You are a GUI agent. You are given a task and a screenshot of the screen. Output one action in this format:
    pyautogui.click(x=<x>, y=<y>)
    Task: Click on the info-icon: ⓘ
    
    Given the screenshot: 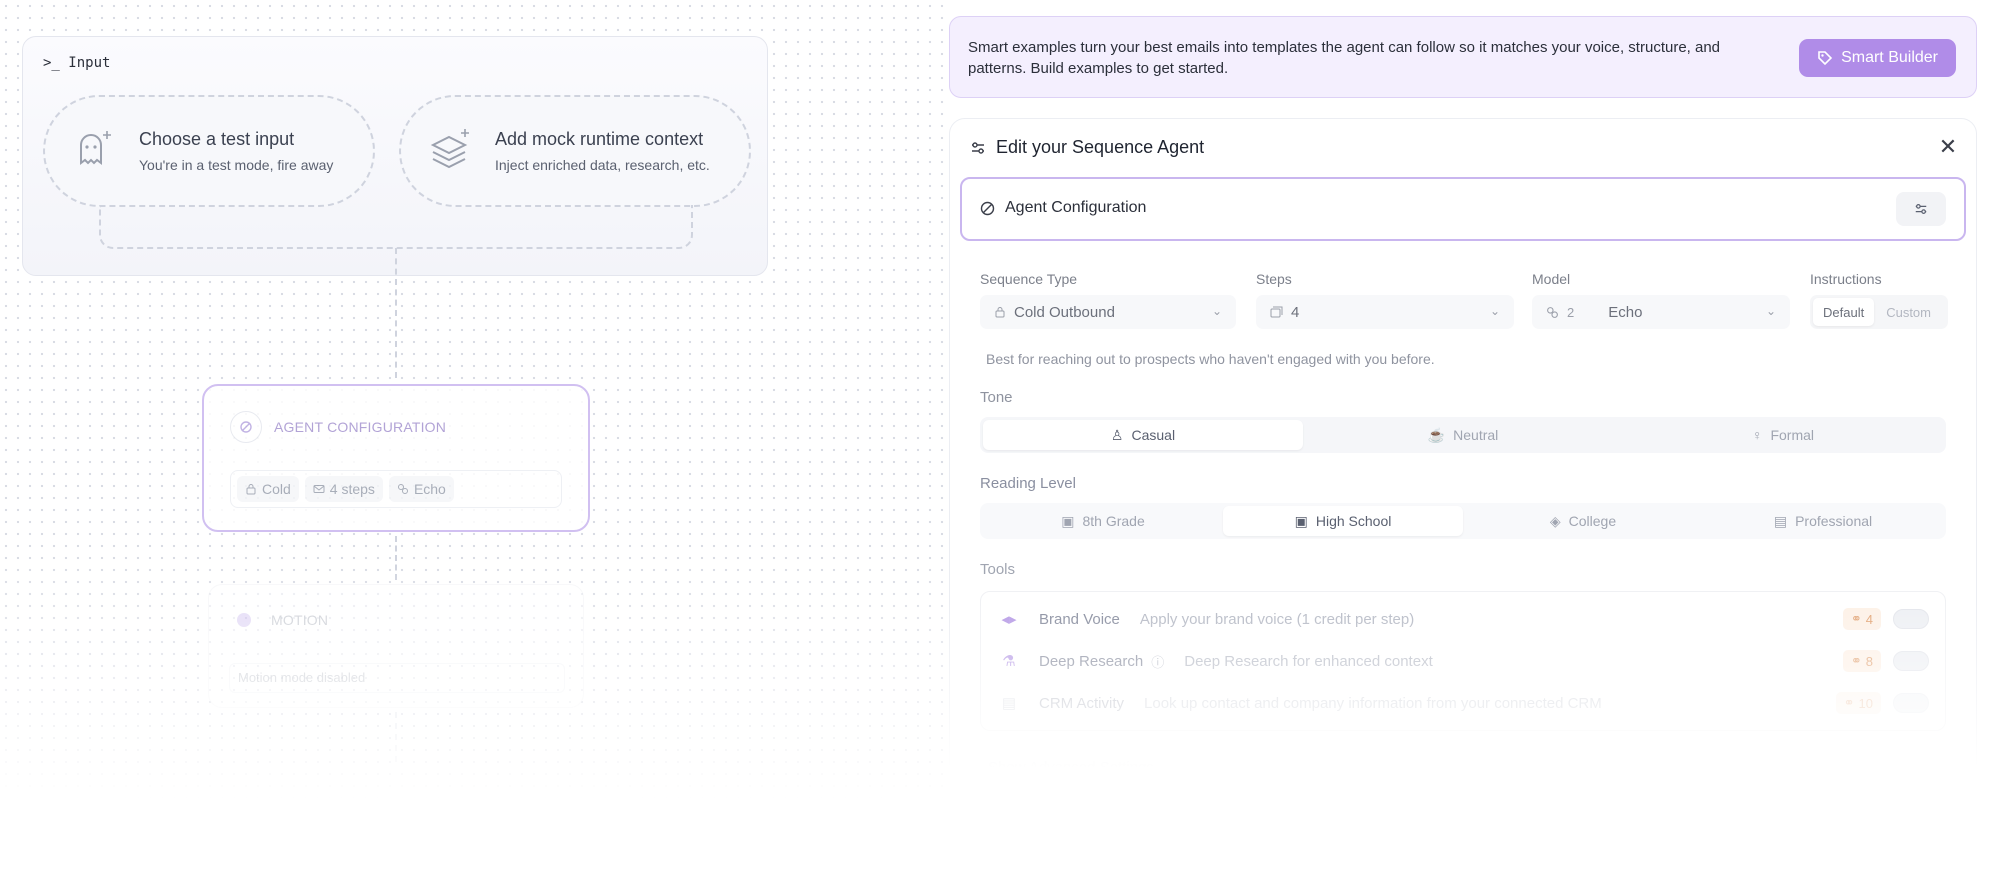 What is the action you would take?
    pyautogui.click(x=1157, y=661)
    